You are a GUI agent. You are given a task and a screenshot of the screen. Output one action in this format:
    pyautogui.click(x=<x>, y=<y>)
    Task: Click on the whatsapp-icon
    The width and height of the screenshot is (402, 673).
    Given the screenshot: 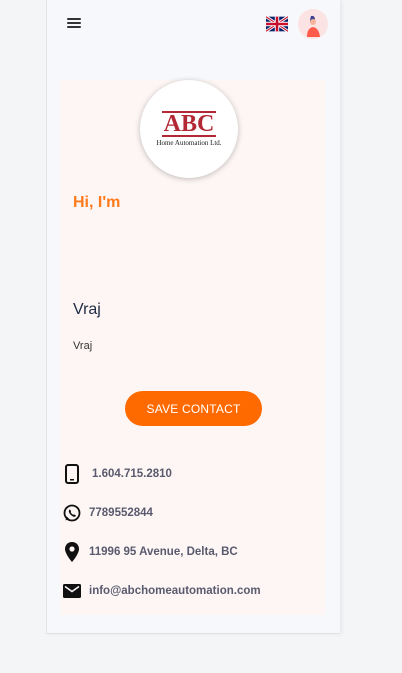 What is the action you would take?
    pyautogui.click(x=72, y=513)
    